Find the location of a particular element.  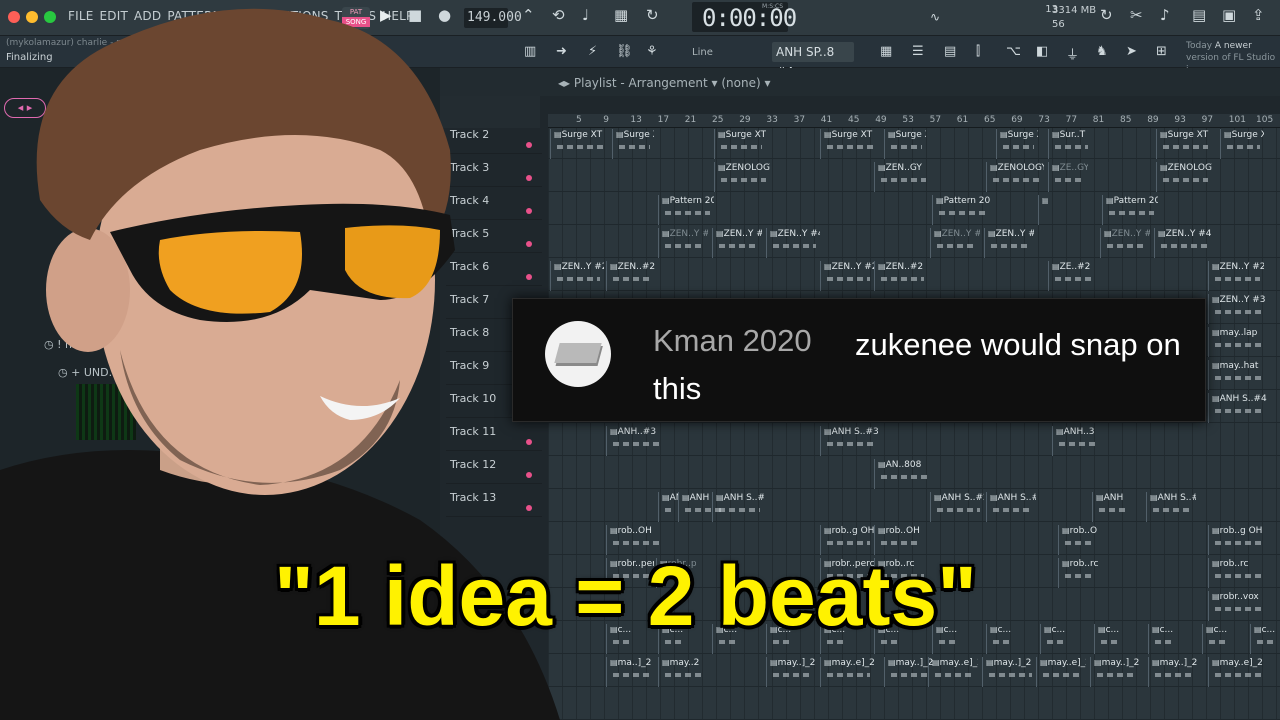

export-icon: ⇪ is located at coordinates (1258, 15).